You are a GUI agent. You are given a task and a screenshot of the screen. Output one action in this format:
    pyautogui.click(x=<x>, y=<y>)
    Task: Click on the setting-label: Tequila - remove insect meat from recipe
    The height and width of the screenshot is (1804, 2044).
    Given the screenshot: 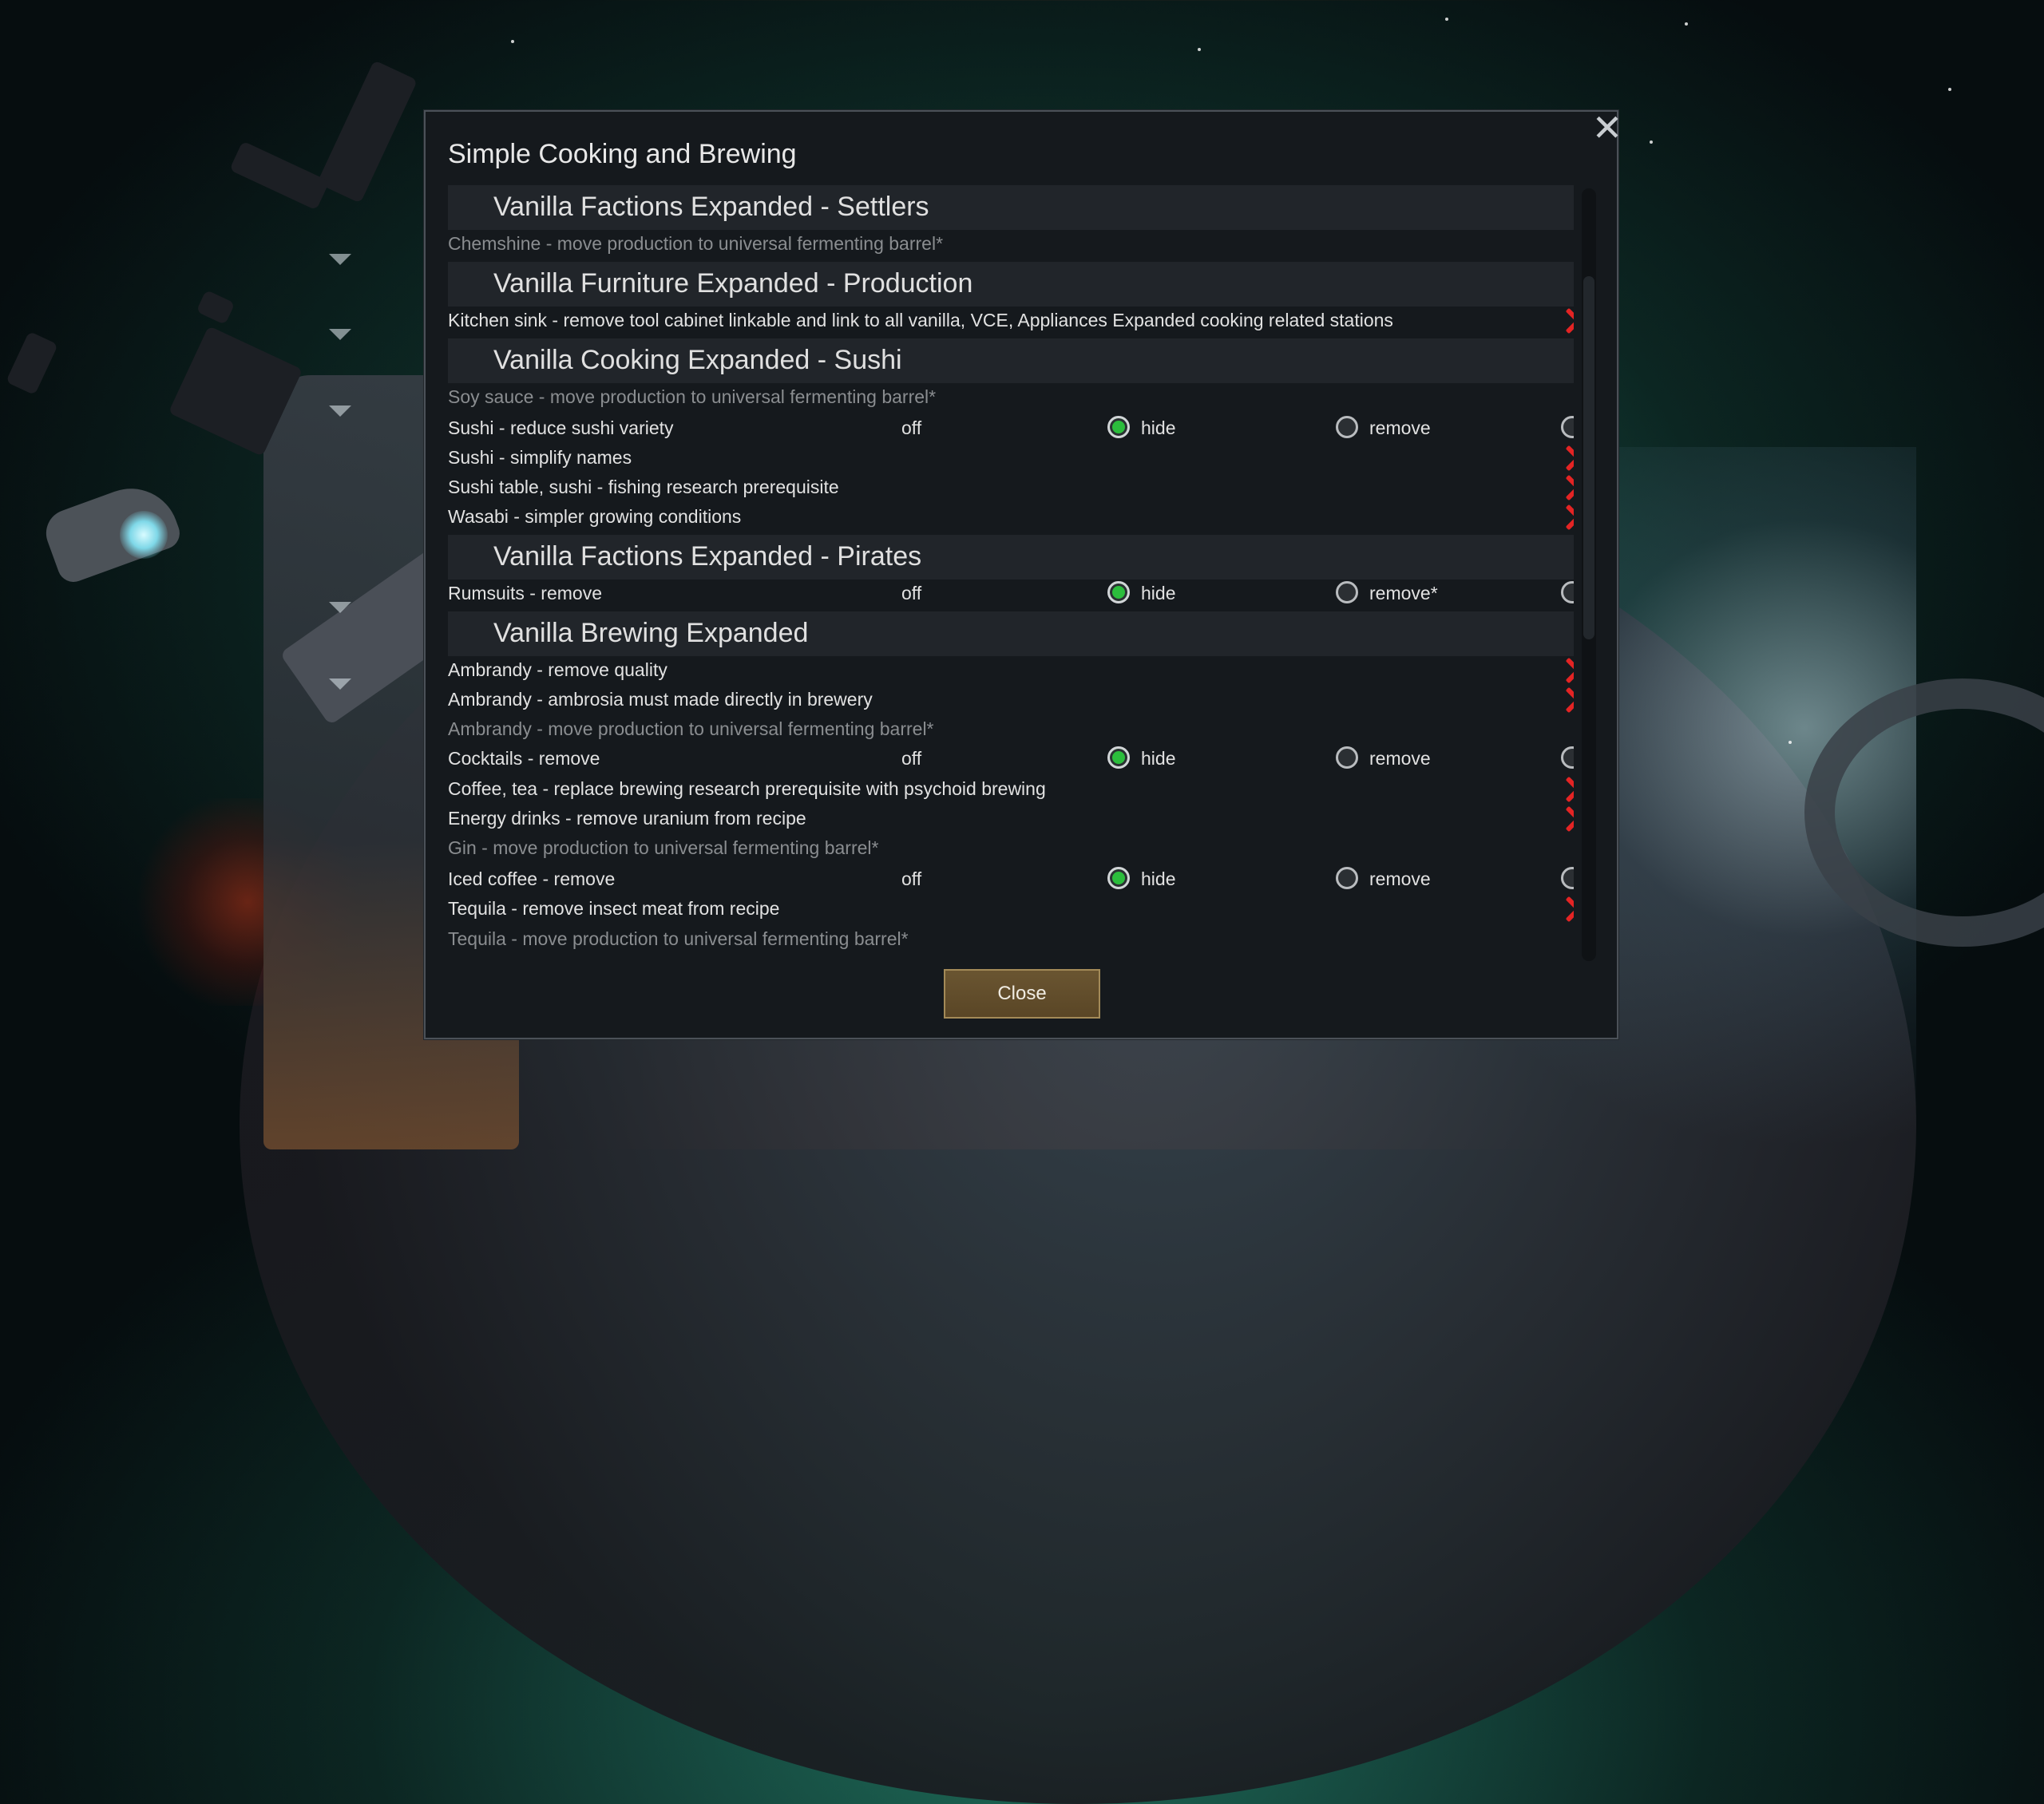 What is the action you would take?
    pyautogui.click(x=614, y=908)
    